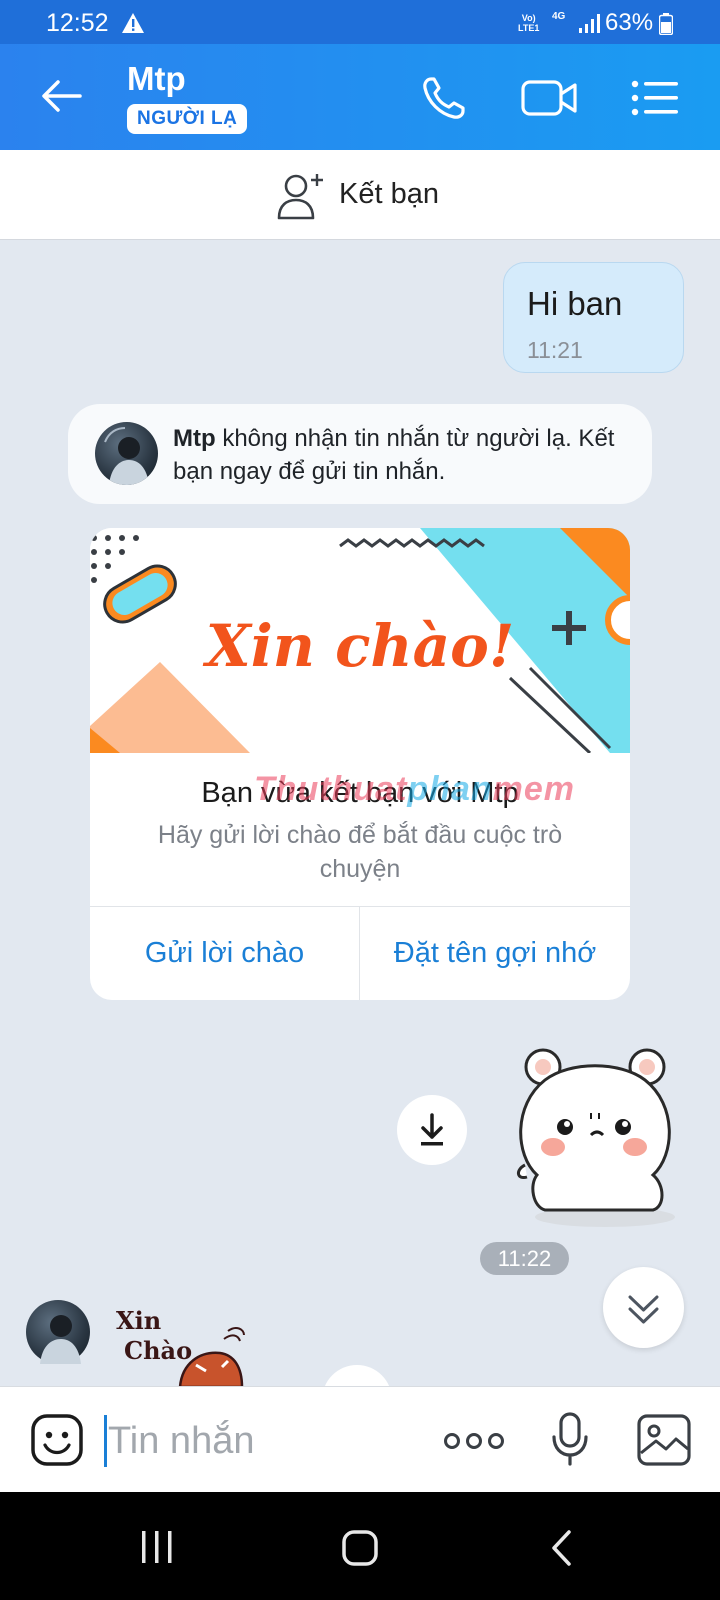  What do you see at coordinates (559, 16) in the screenshot?
I see `network-type: 4G` at bounding box center [559, 16].